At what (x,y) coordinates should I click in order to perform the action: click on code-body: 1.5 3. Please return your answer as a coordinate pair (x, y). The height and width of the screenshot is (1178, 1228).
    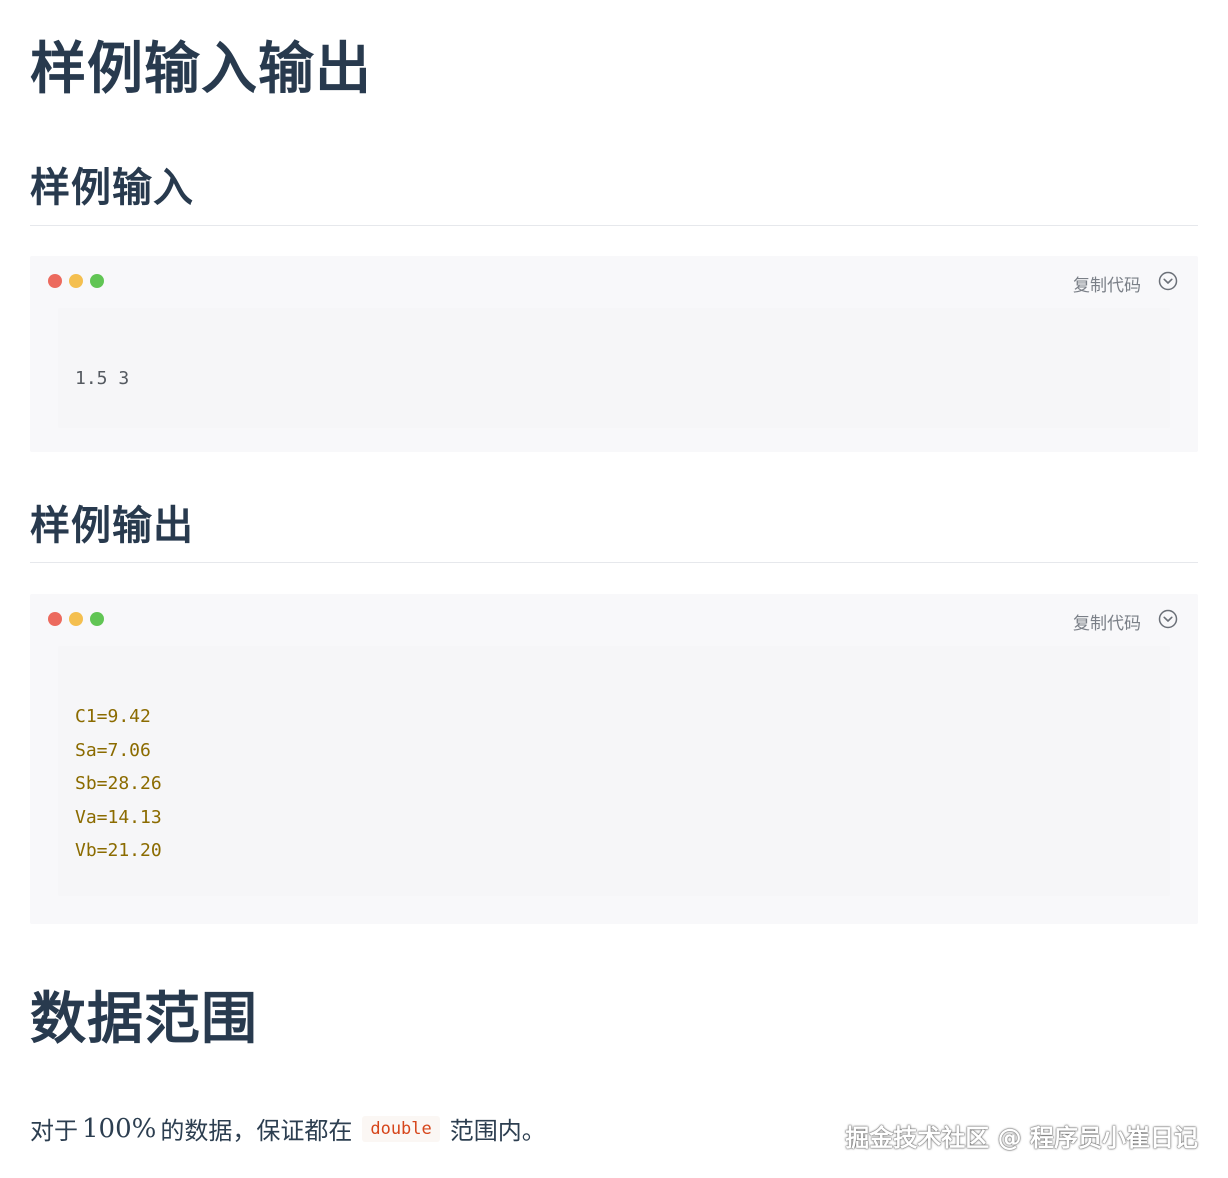
    Looking at the image, I should click on (614, 368).